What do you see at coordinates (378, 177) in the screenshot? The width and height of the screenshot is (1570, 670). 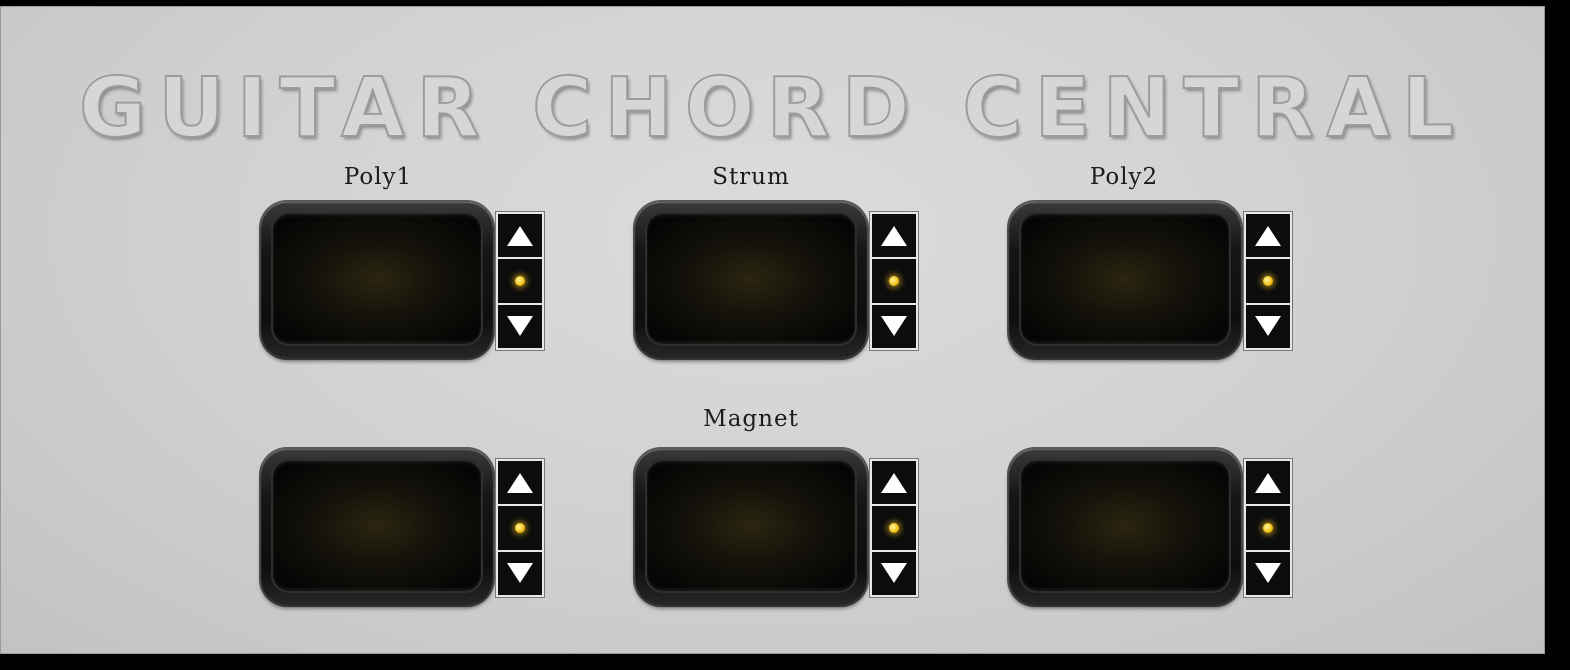 I see `slot-label-poly1: Poly1` at bounding box center [378, 177].